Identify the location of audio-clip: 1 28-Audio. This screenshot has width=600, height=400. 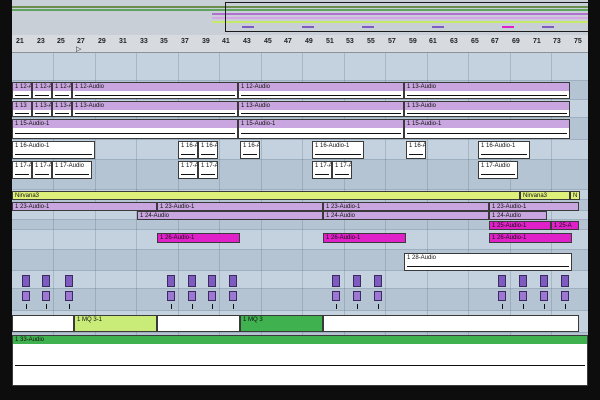
(488, 262).